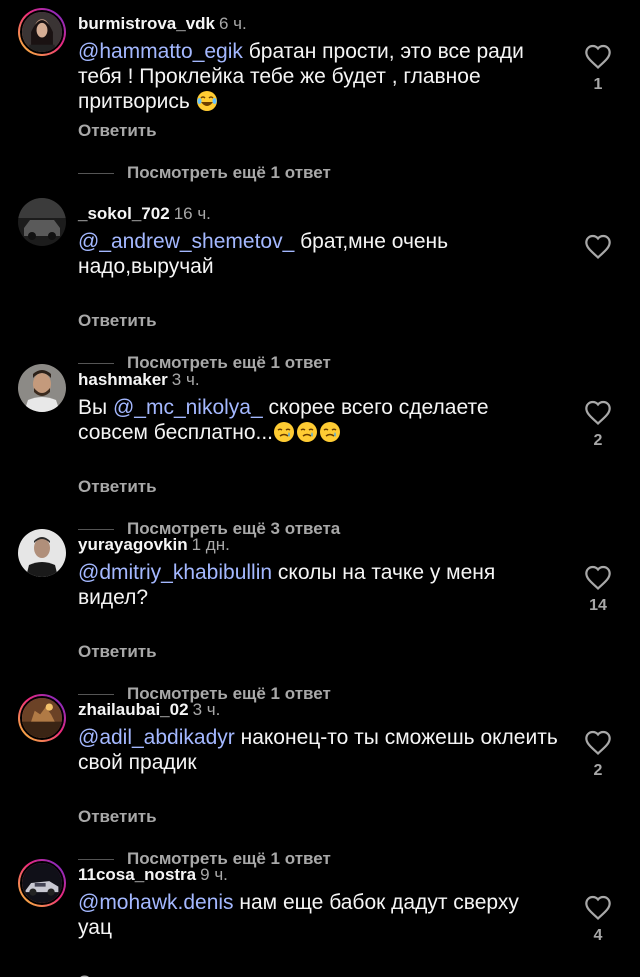 The width and height of the screenshot is (640, 977). I want to click on mention-link: @_mc_nikolya_, so click(188, 407).